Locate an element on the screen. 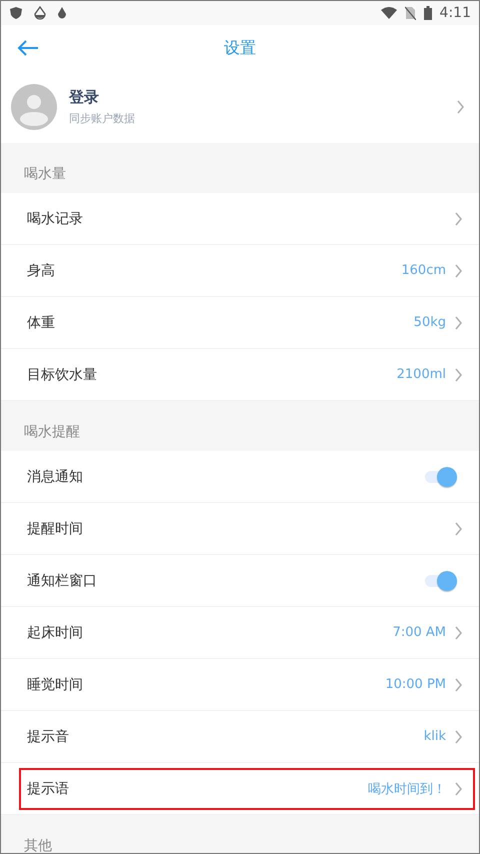 Image resolution: width=480 pixels, height=854 pixels. back-arrow-icon is located at coordinates (28, 48).